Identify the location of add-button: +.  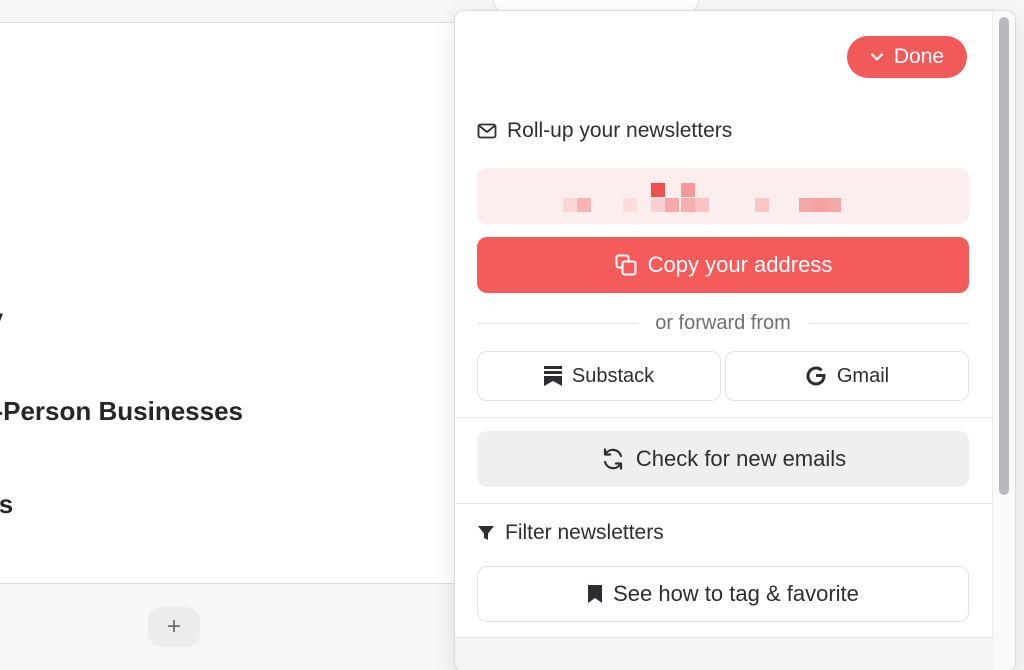
(174, 627).